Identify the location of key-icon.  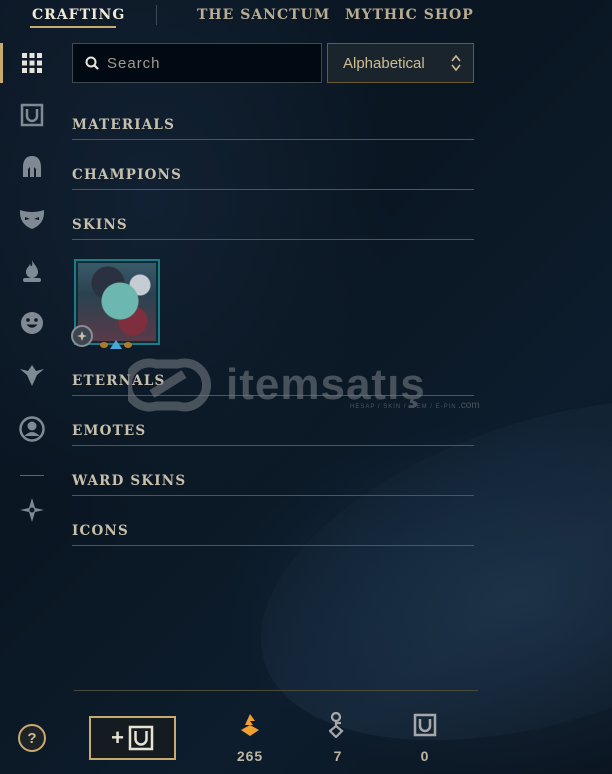
(338, 725).